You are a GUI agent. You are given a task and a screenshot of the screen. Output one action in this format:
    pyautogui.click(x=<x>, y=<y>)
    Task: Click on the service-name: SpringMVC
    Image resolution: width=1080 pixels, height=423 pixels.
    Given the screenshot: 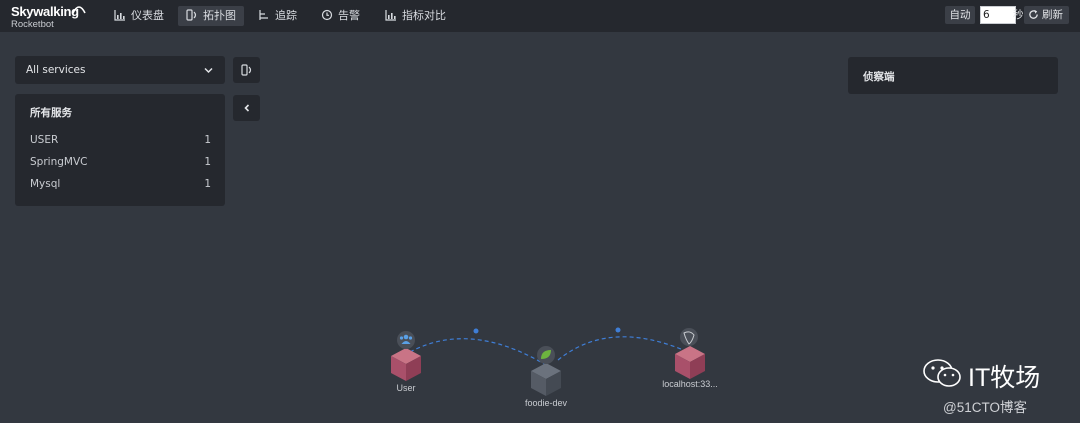 What is the action you would take?
    pyautogui.click(x=59, y=162)
    